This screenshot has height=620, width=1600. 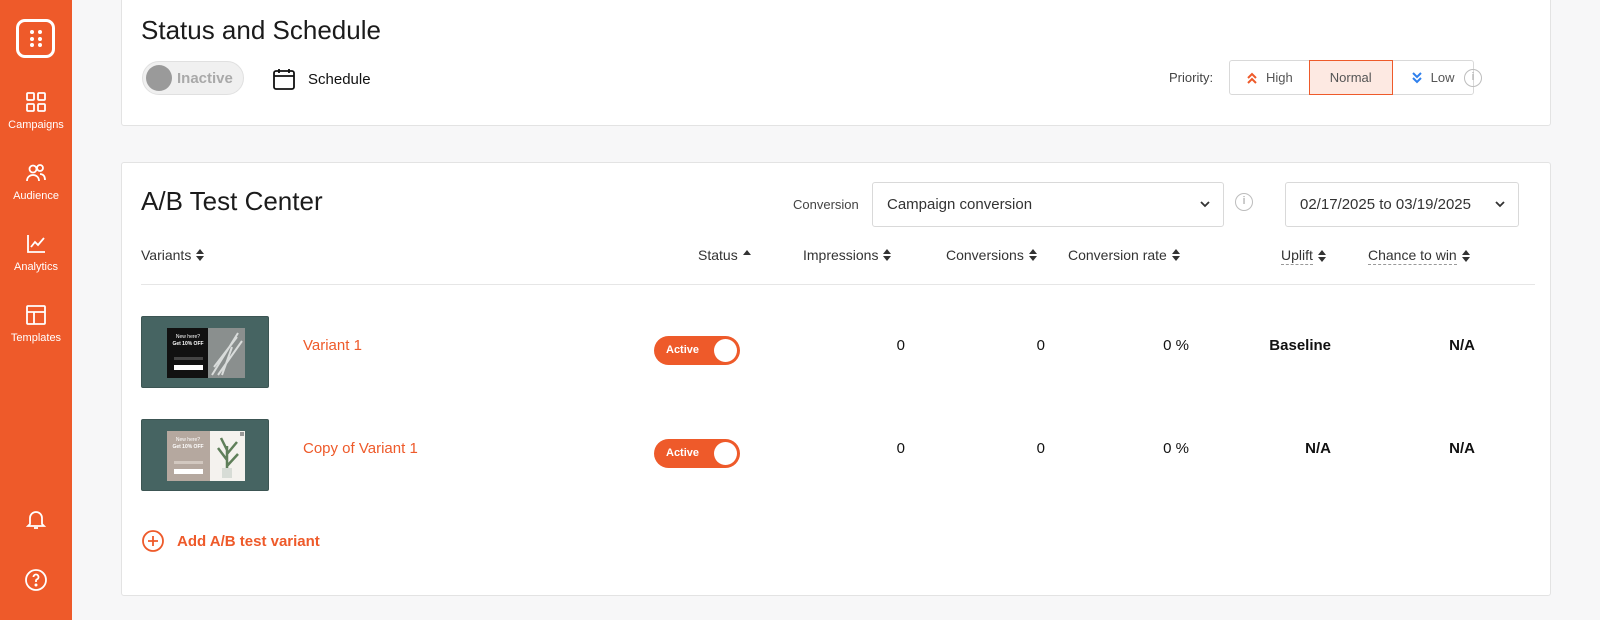 I want to click on priority-low-option: Low, so click(x=1432, y=77).